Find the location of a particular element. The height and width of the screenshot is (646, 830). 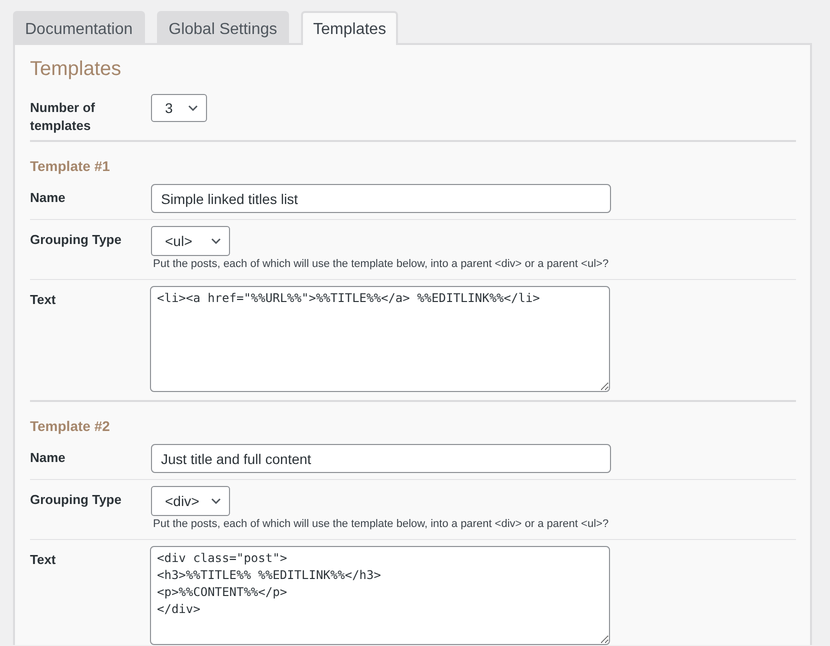

dropdown-select: <div> is located at coordinates (190, 501).